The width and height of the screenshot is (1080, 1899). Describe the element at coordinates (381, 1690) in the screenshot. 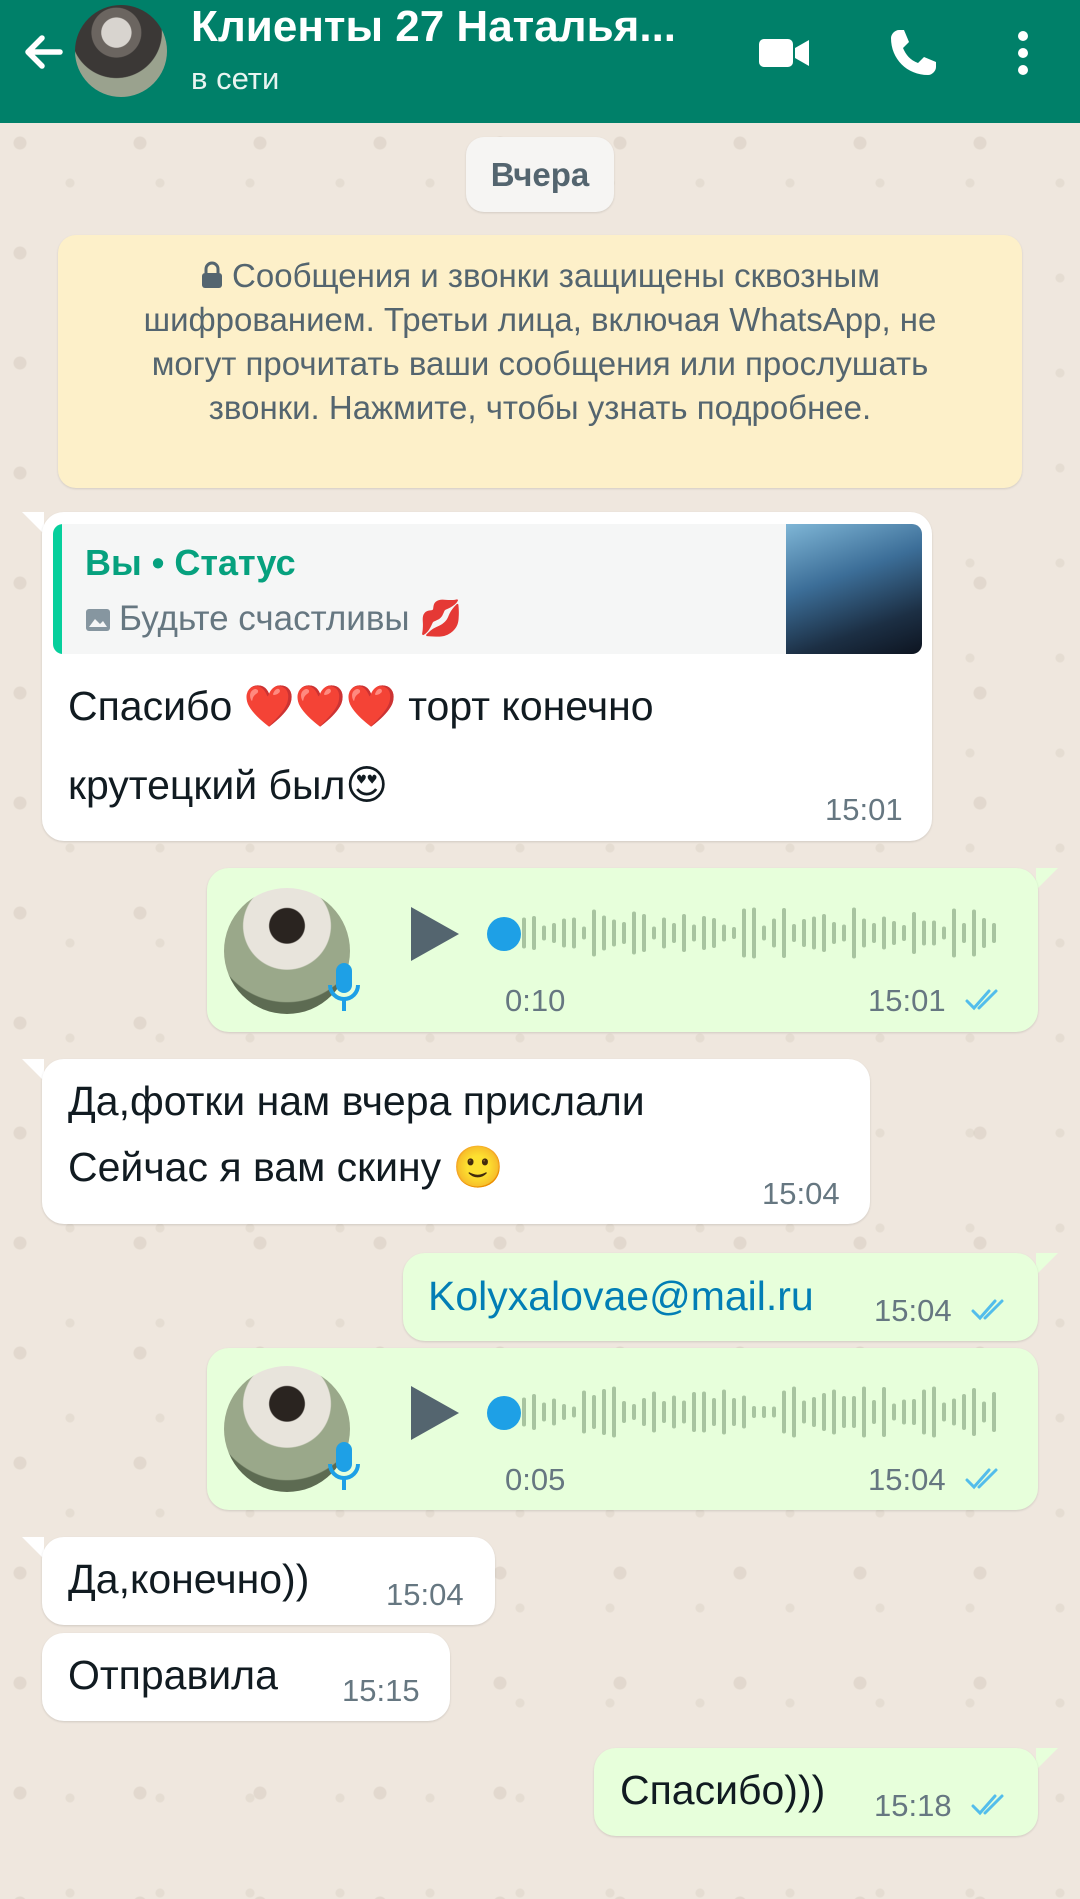

I see `message-time: 15:15` at that location.